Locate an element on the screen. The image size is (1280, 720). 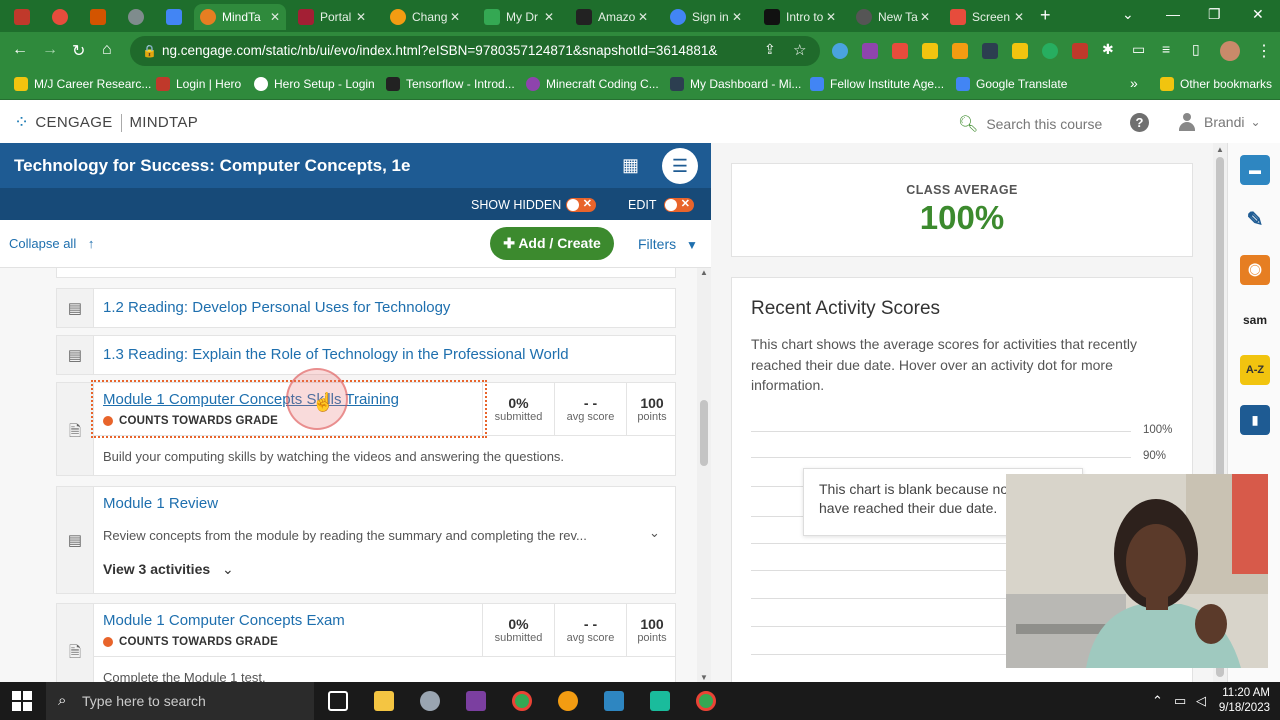
battery-icon: ▭ is located at coordinates (1180, 701).